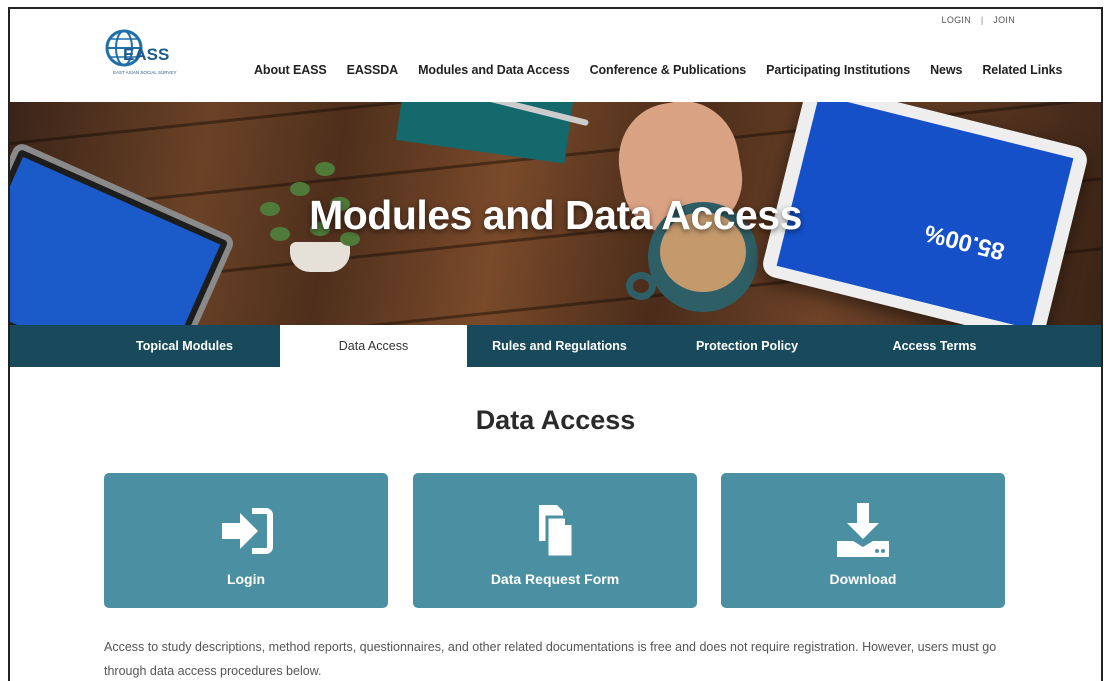 The height and width of the screenshot is (681, 1107). Describe the element at coordinates (559, 346) in the screenshot. I see `tab-rules-regulations: Rules and Regulations` at that location.